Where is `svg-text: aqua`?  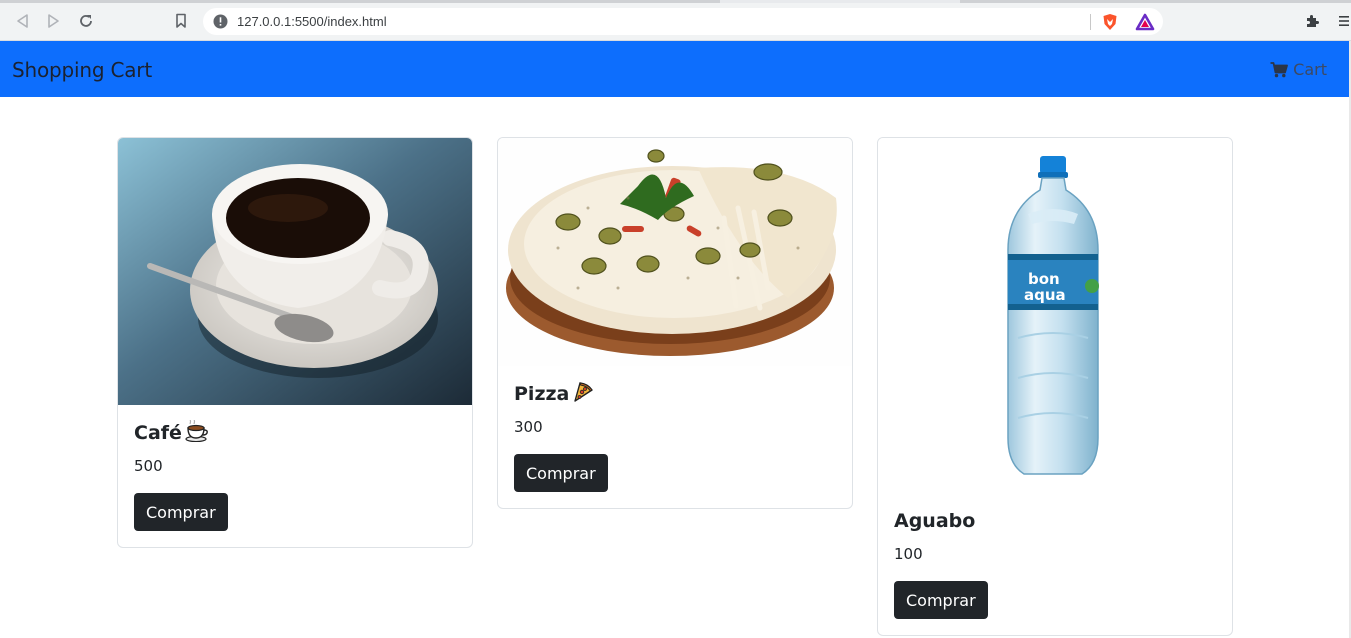 svg-text: aqua is located at coordinates (1045, 295).